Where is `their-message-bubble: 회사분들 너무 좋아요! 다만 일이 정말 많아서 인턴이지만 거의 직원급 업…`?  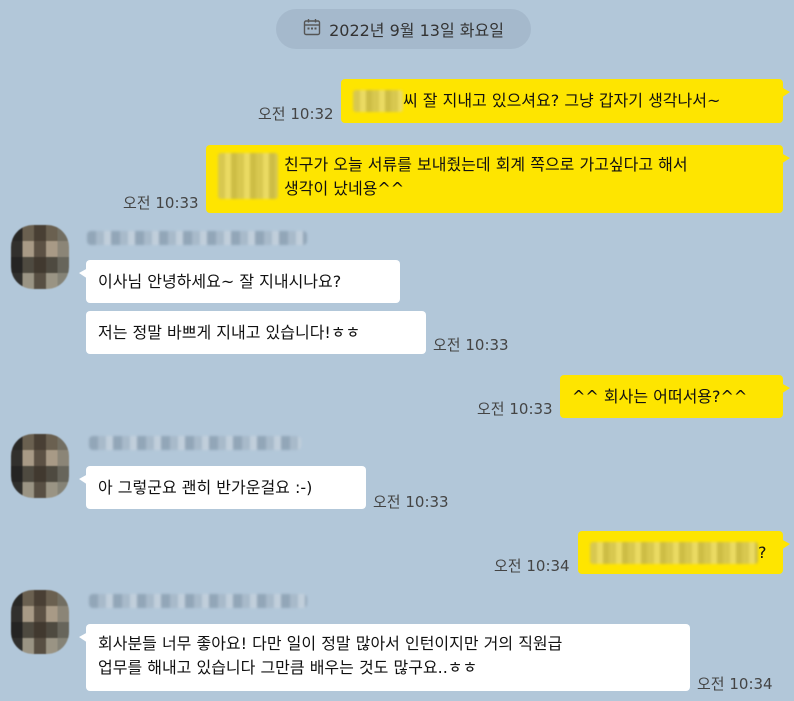 their-message-bubble: 회사분들 너무 좋아요! 다만 일이 정말 많아서 인턴이지만 거의 직원급 업… is located at coordinates (384, 657).